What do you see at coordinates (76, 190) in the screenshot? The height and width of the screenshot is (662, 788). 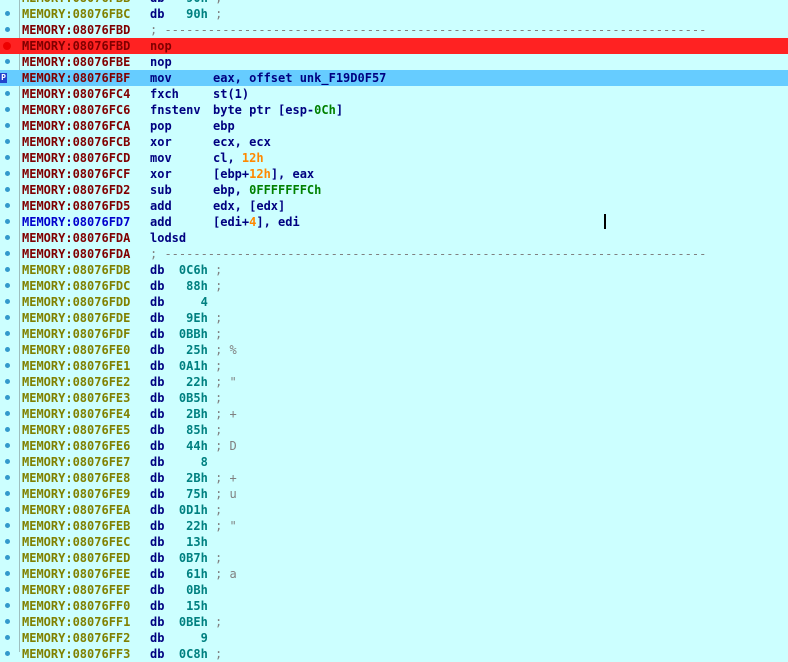 I see `address-label: MEMORY:08076FD2` at bounding box center [76, 190].